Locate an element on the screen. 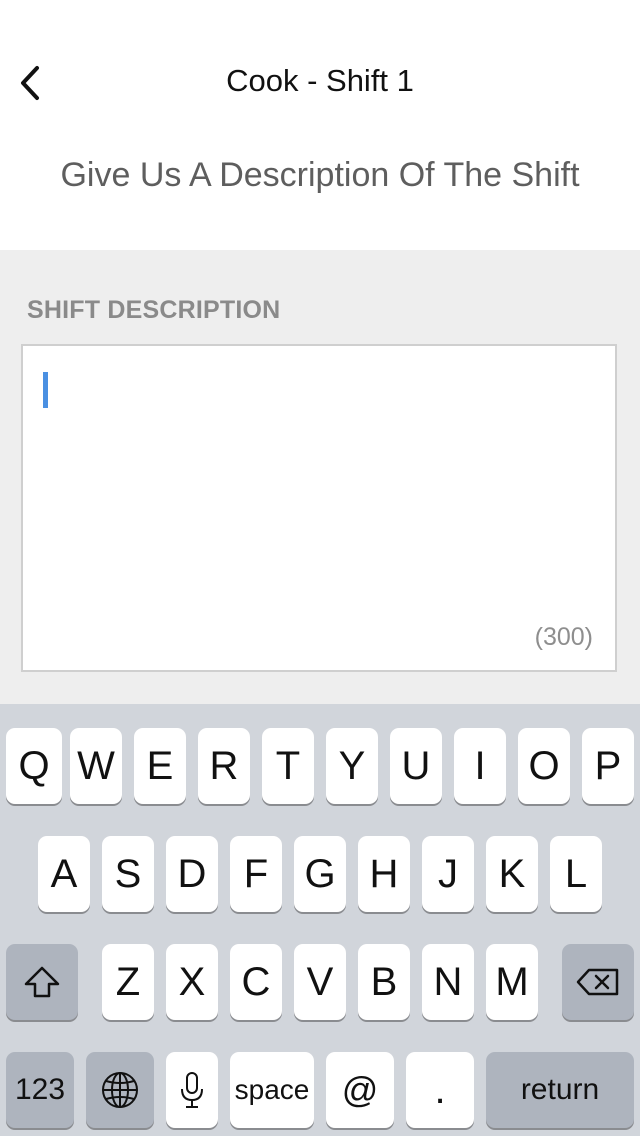  microphone-key is located at coordinates (192, 1090).